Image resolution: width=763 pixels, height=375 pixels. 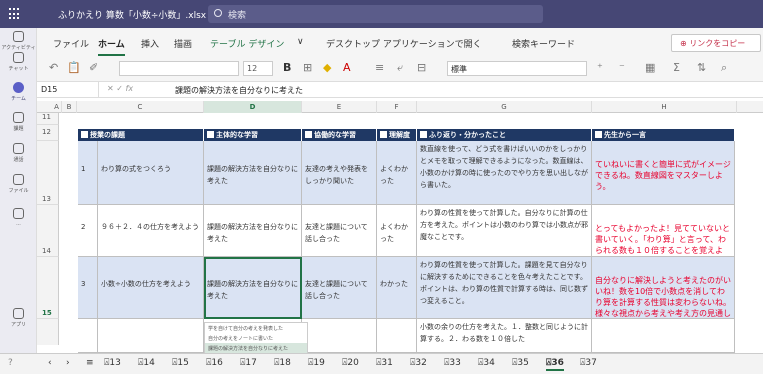 What do you see at coordinates (48, 288) in the screenshot?
I see `row-header: 15` at bounding box center [48, 288].